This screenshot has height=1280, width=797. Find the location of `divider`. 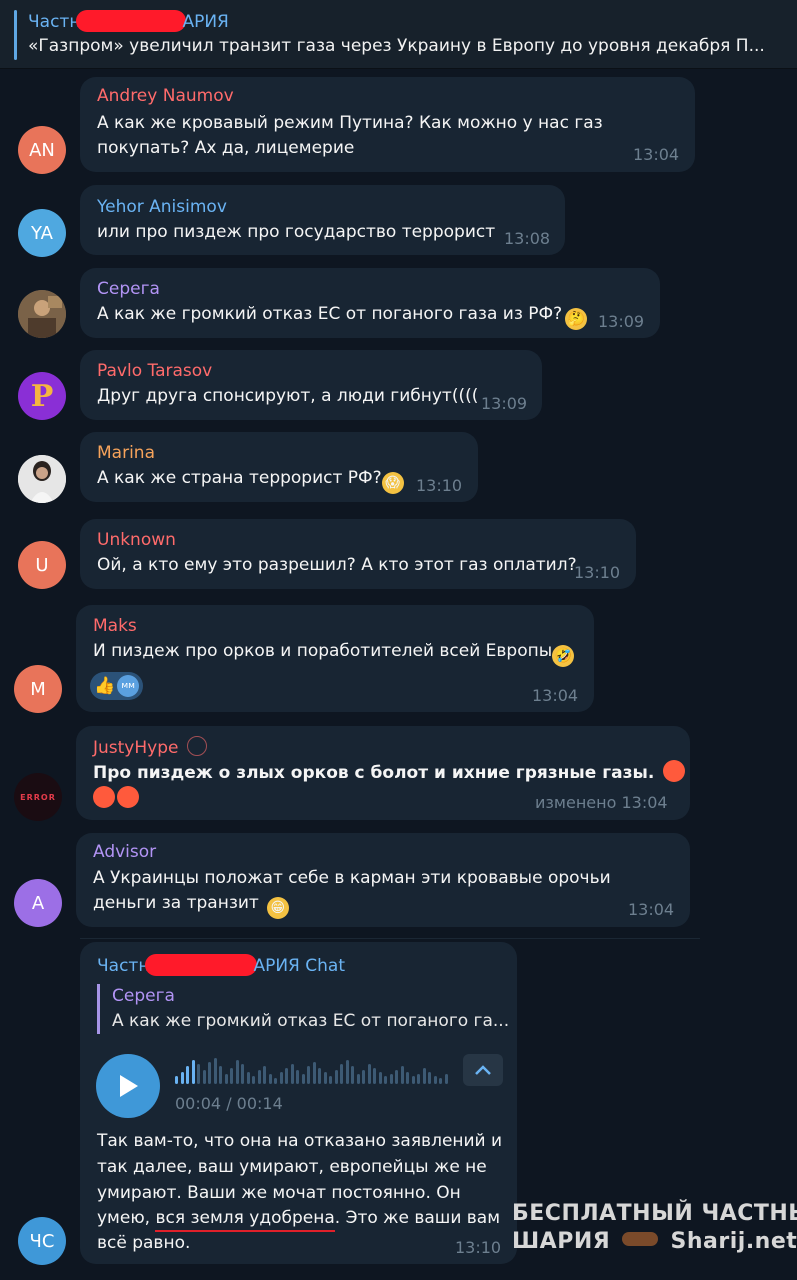

divider is located at coordinates (390, 938).